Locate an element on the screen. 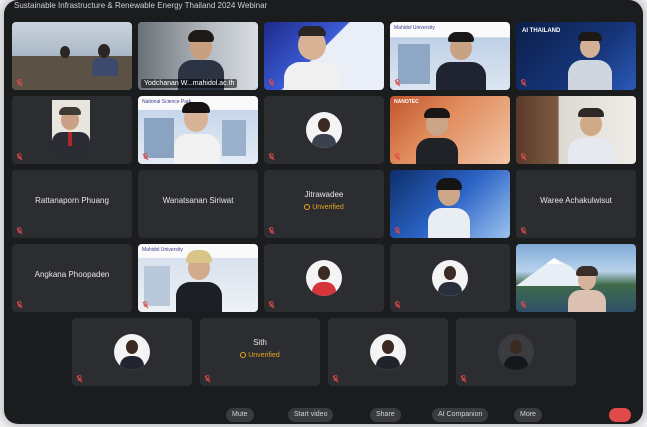 Image resolution: width=647 pixels, height=427 pixels. mute-button: Mute is located at coordinates (240, 415).